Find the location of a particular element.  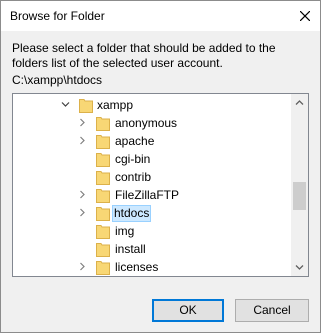

tree-item-label: img is located at coordinates (125, 231).